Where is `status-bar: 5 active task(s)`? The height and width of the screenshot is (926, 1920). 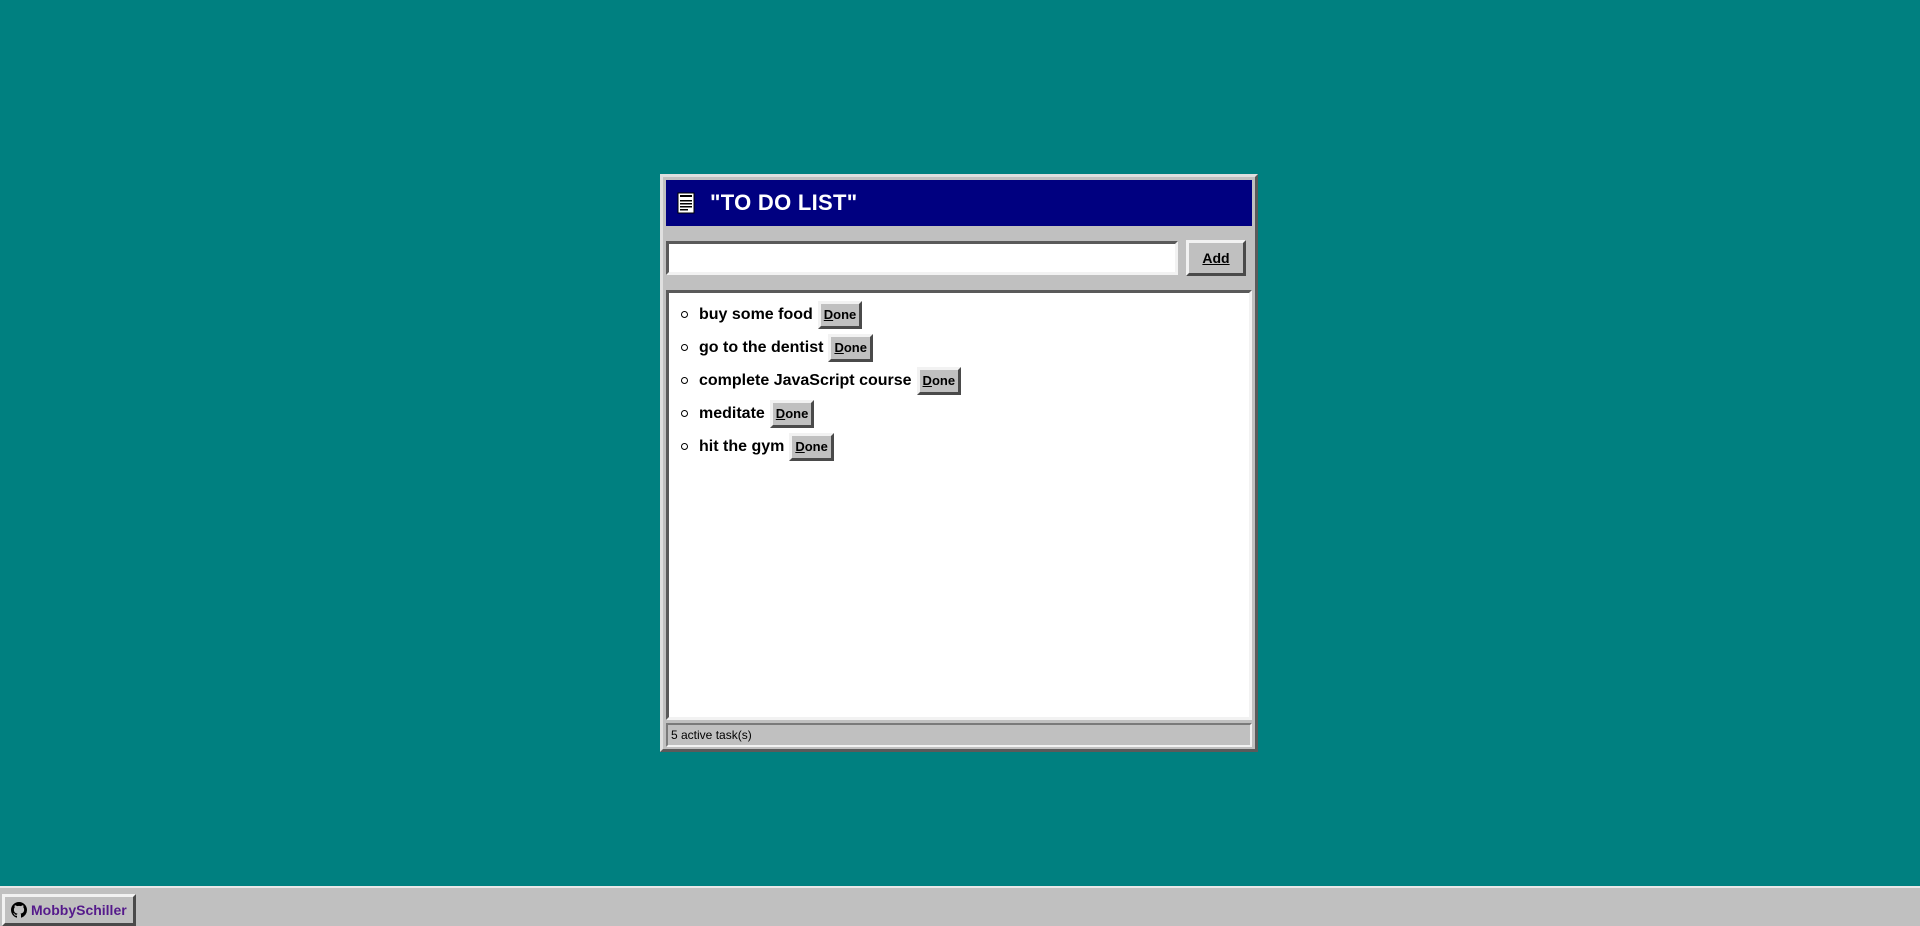
status-bar: 5 active task(s) is located at coordinates (959, 735).